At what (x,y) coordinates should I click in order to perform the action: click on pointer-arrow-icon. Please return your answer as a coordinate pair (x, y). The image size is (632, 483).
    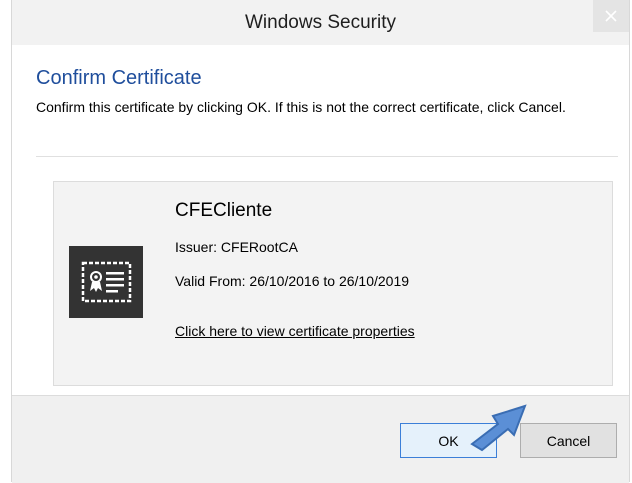
    Looking at the image, I should click on (498, 428).